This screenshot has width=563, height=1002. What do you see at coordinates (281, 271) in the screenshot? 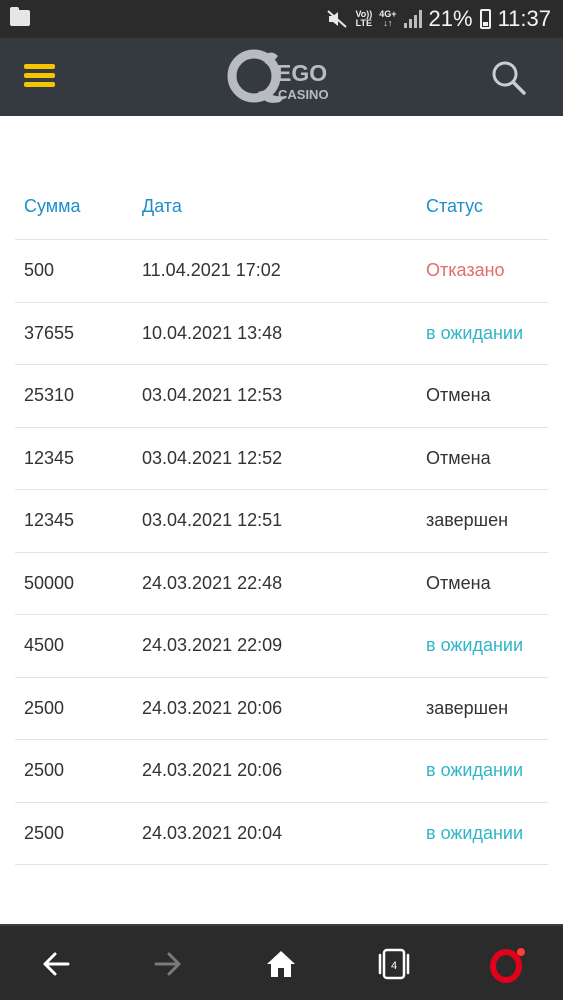
I see `table-row: 500 11.04.2021 17:02 Отказано` at bounding box center [281, 271].